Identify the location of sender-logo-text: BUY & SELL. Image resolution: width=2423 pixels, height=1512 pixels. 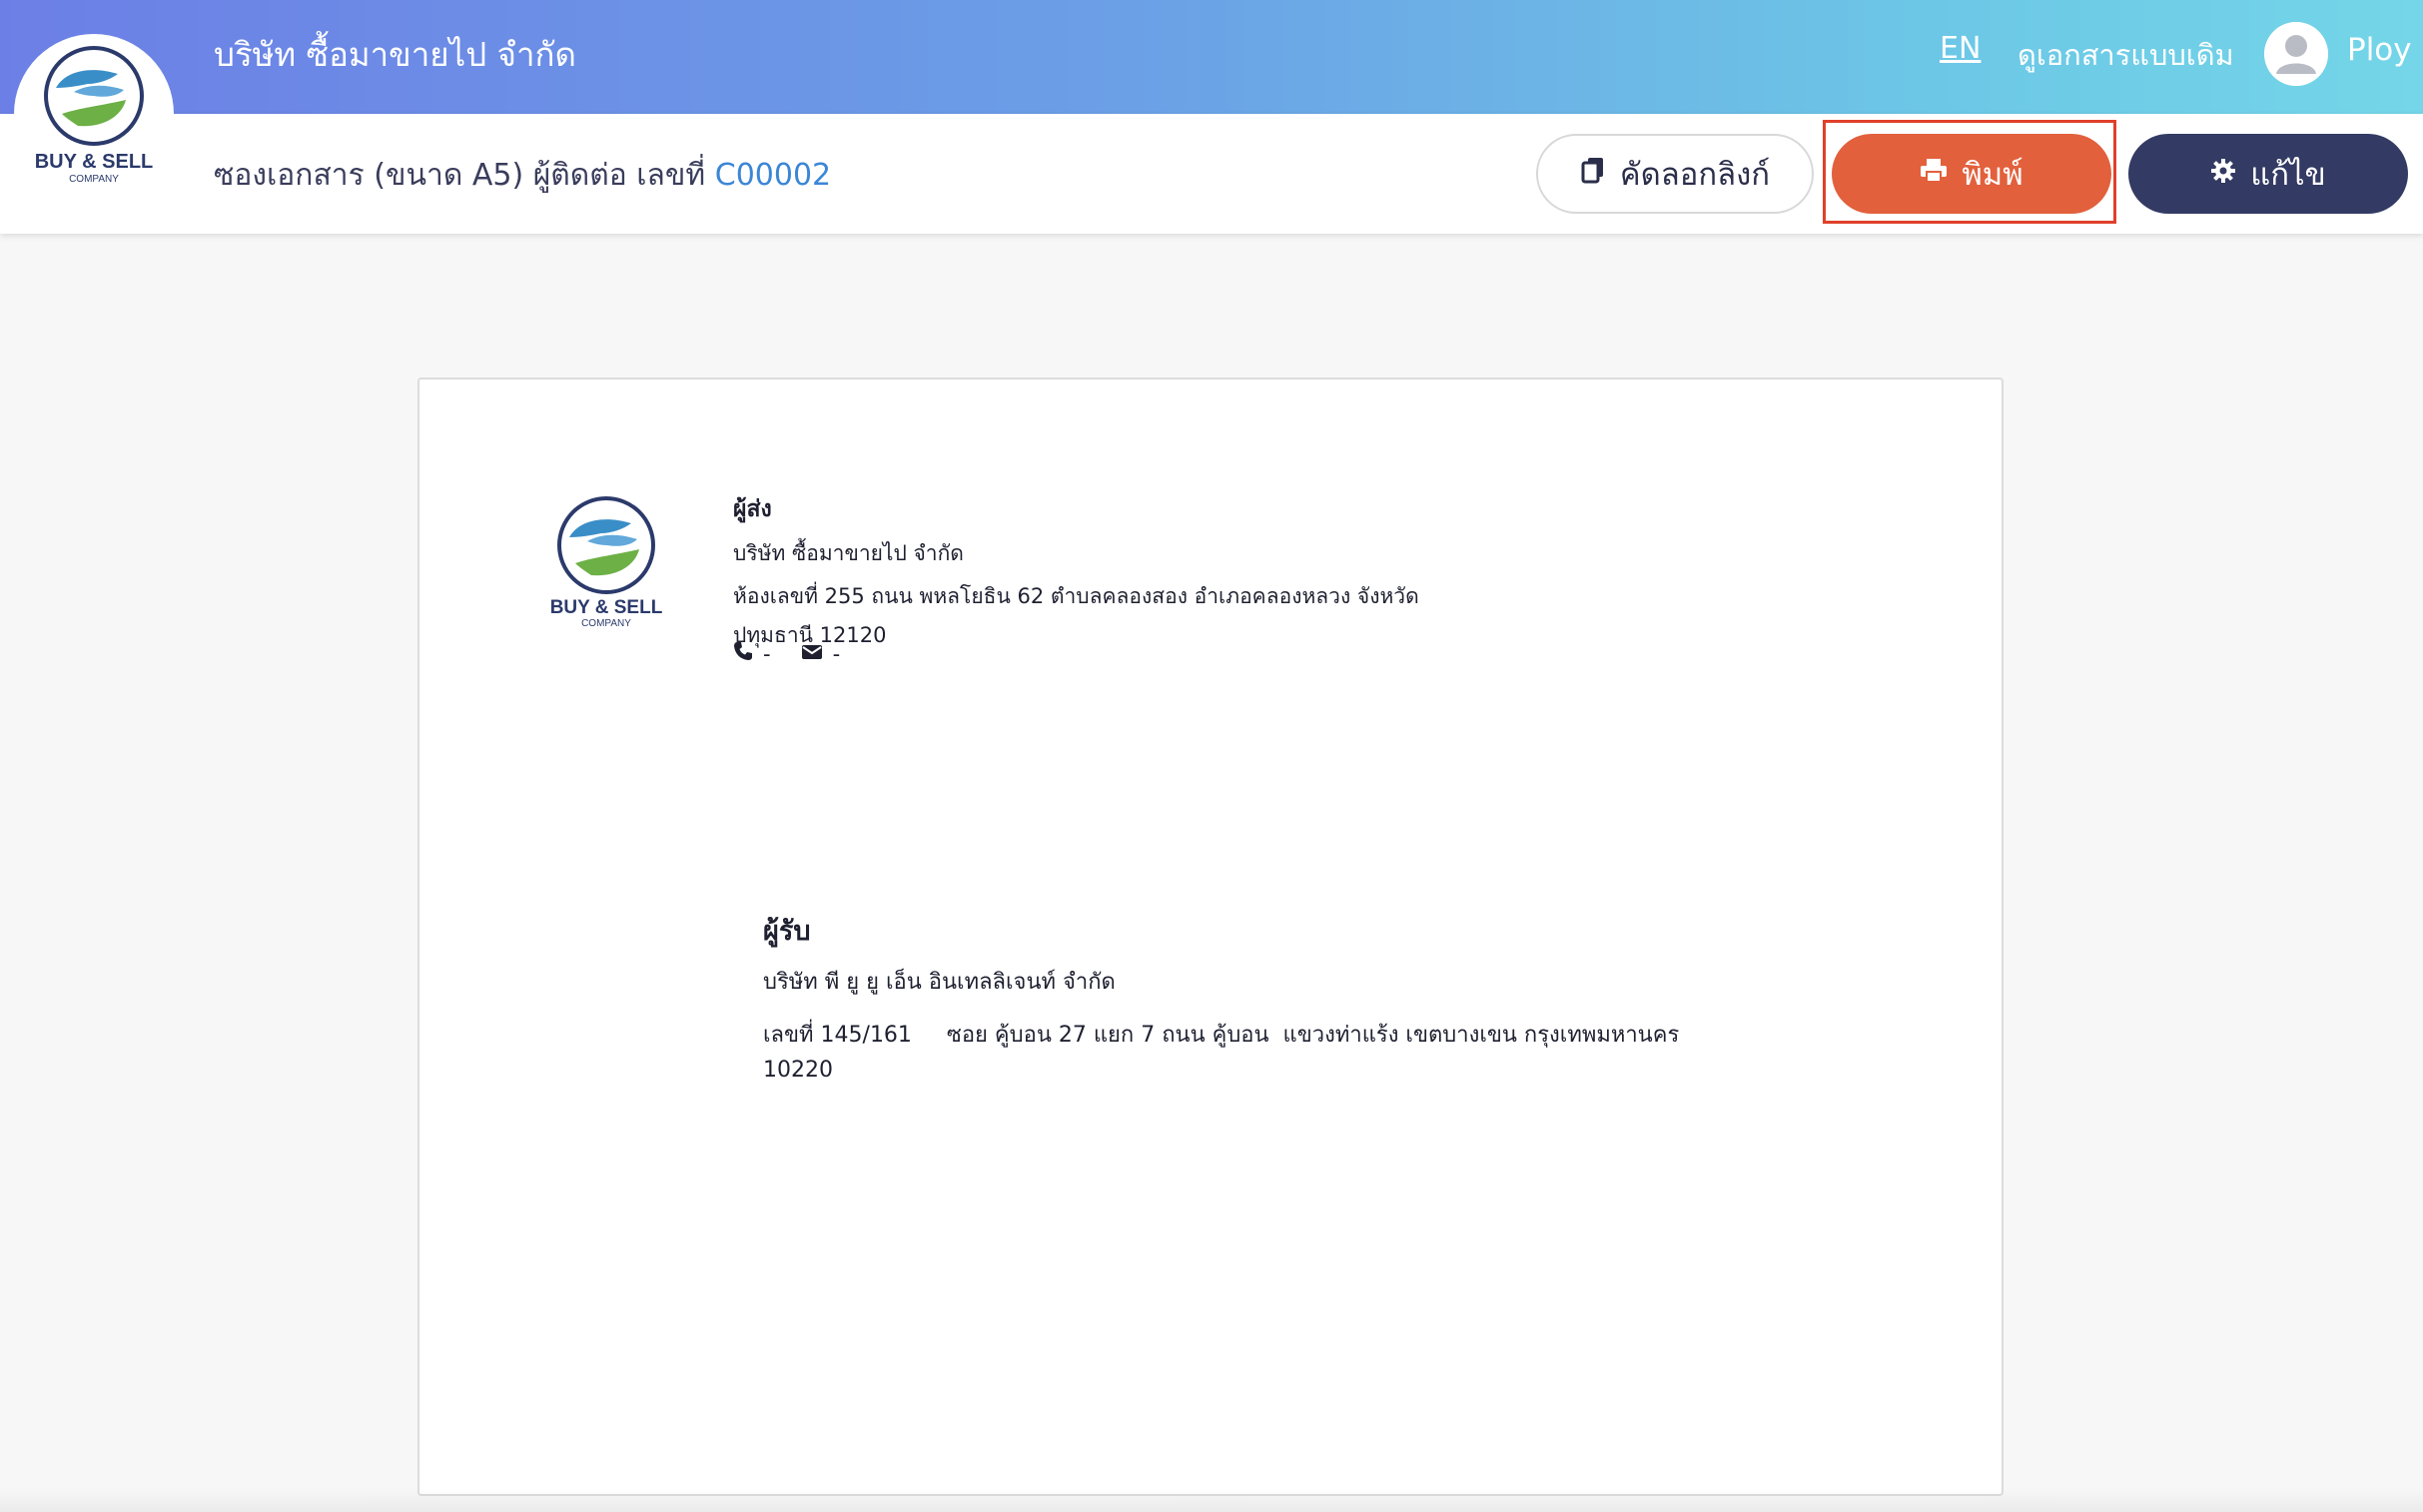
(606, 607).